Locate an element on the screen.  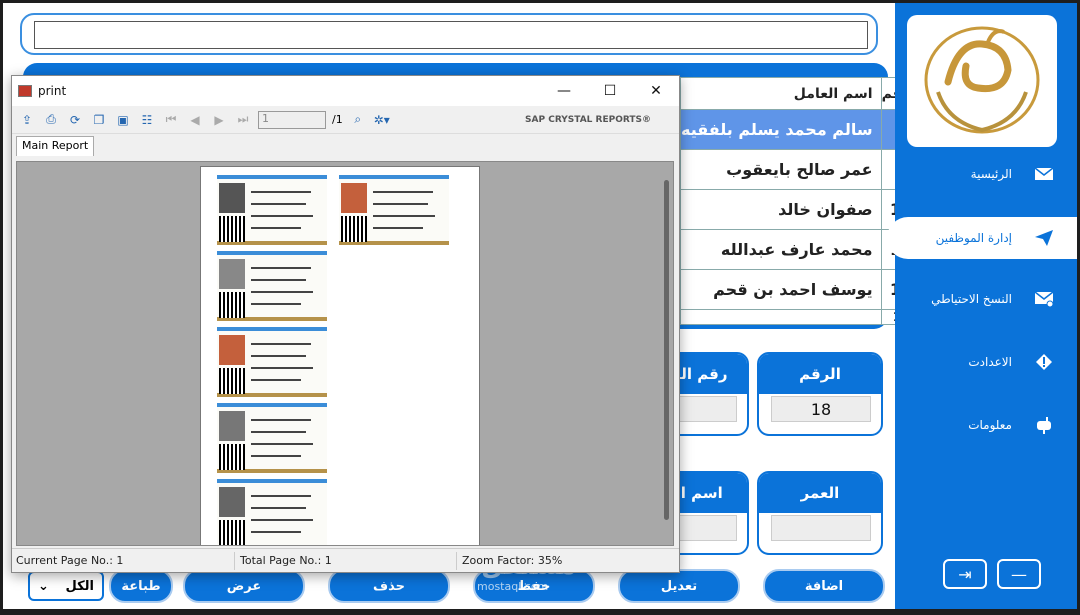
age-field is located at coordinates (821, 528).